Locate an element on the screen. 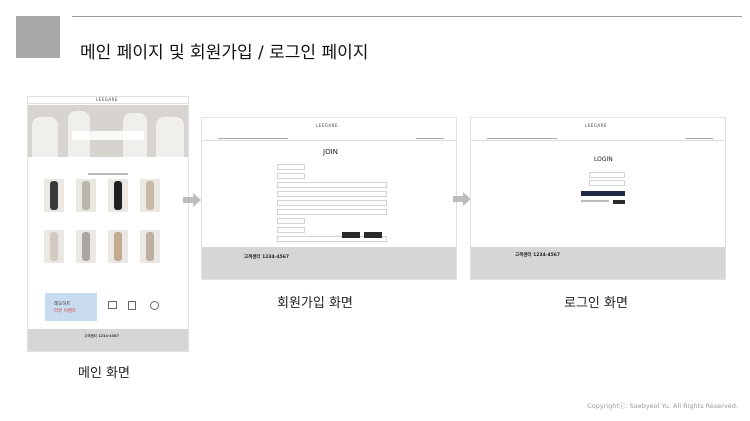 Image resolution: width=750 pixels, height=421 pixels. slide-title: 메인 페이지 및 회원가입 / 로그인 페이지 is located at coordinates (224, 53).